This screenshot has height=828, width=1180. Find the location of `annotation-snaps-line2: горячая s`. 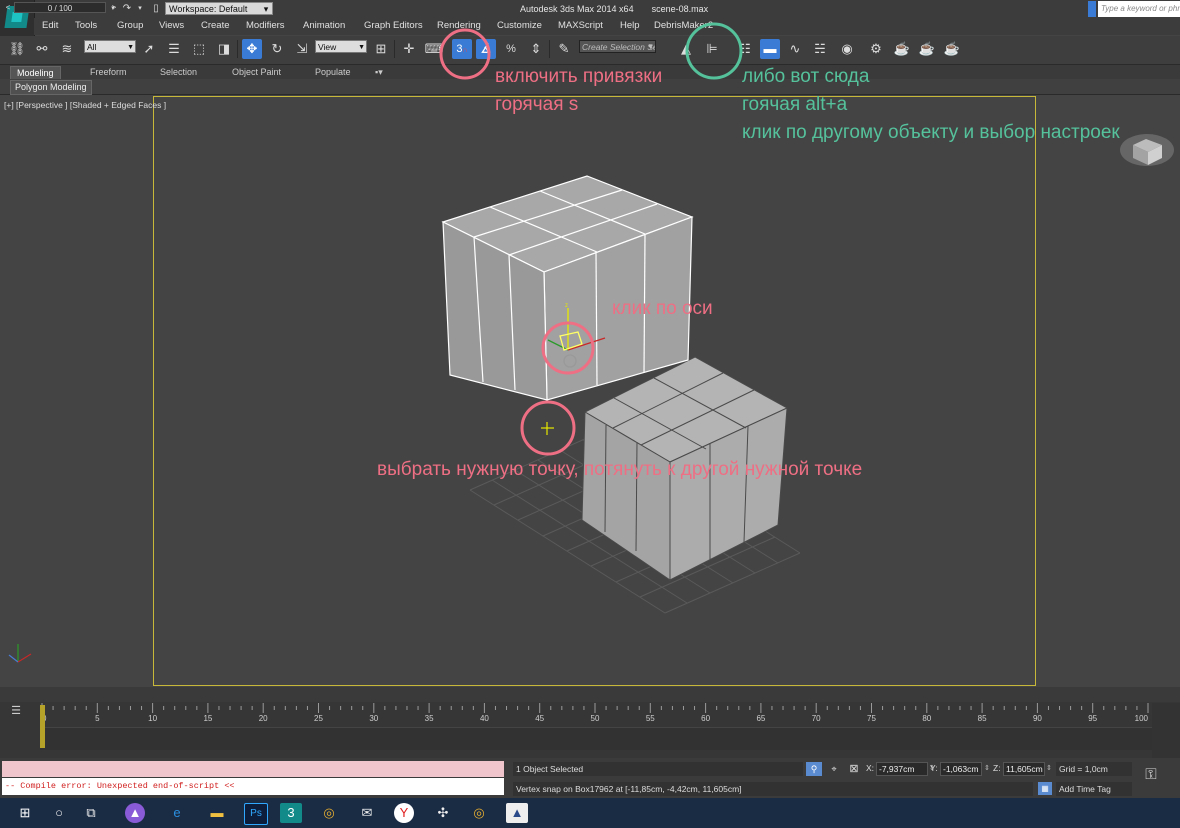

annotation-snaps-line2: горячая s is located at coordinates (537, 104).